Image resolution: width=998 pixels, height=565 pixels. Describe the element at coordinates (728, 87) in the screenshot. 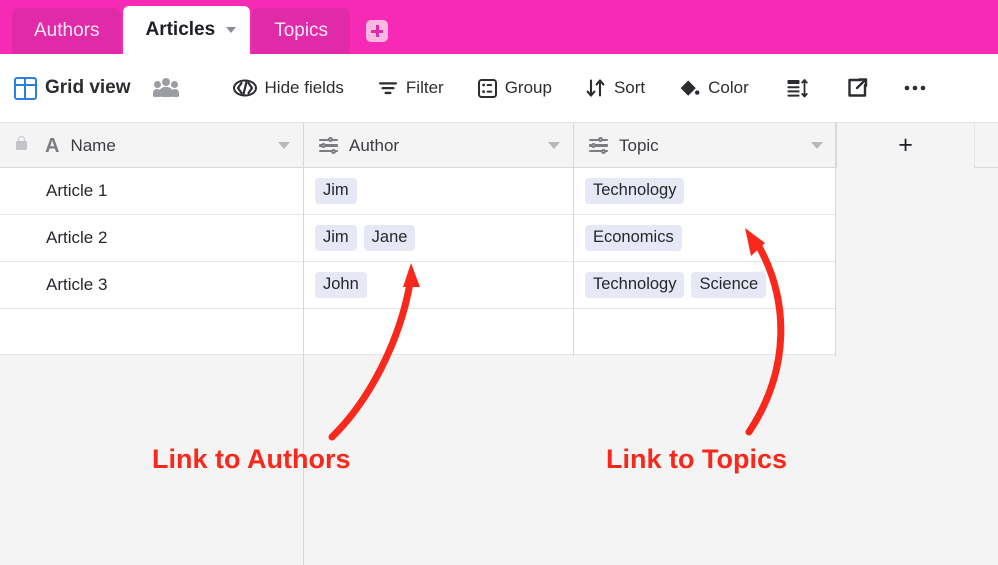

I see `color-label: Color` at that location.